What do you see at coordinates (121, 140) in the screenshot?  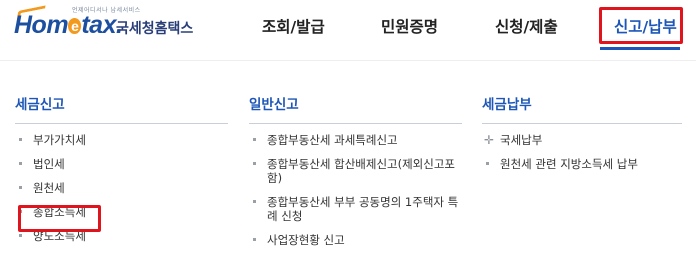 I see `menu-item-vat: 부가가치세` at bounding box center [121, 140].